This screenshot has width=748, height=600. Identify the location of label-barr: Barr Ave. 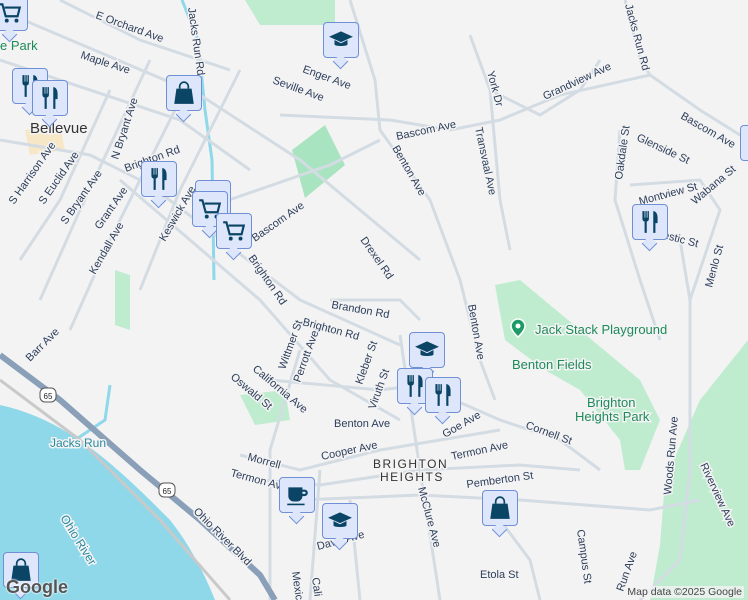
(43, 345).